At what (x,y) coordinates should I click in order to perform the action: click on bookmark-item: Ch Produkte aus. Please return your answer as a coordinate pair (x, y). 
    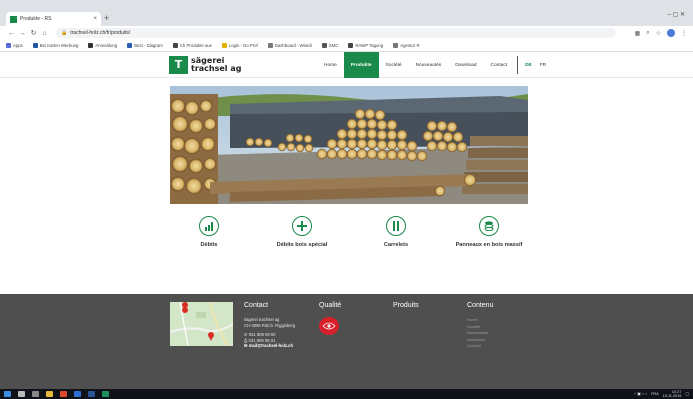
    Looking at the image, I should click on (192, 45).